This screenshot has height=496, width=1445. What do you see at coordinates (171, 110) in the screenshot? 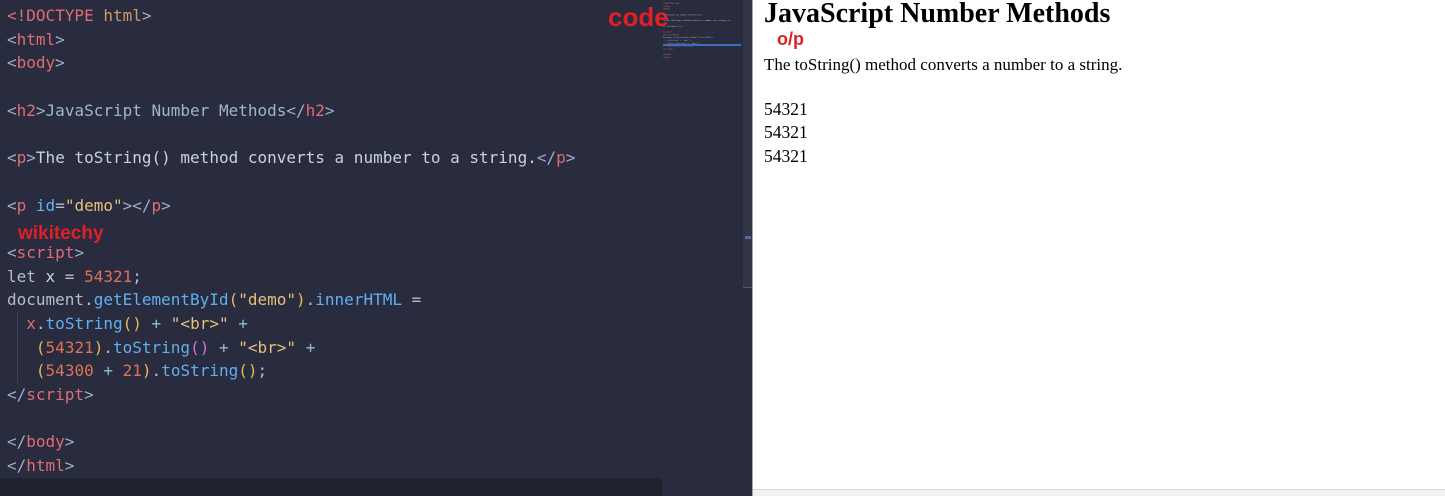
I see `code-line: <h2>JavaScript Number Methods</h2>` at bounding box center [171, 110].